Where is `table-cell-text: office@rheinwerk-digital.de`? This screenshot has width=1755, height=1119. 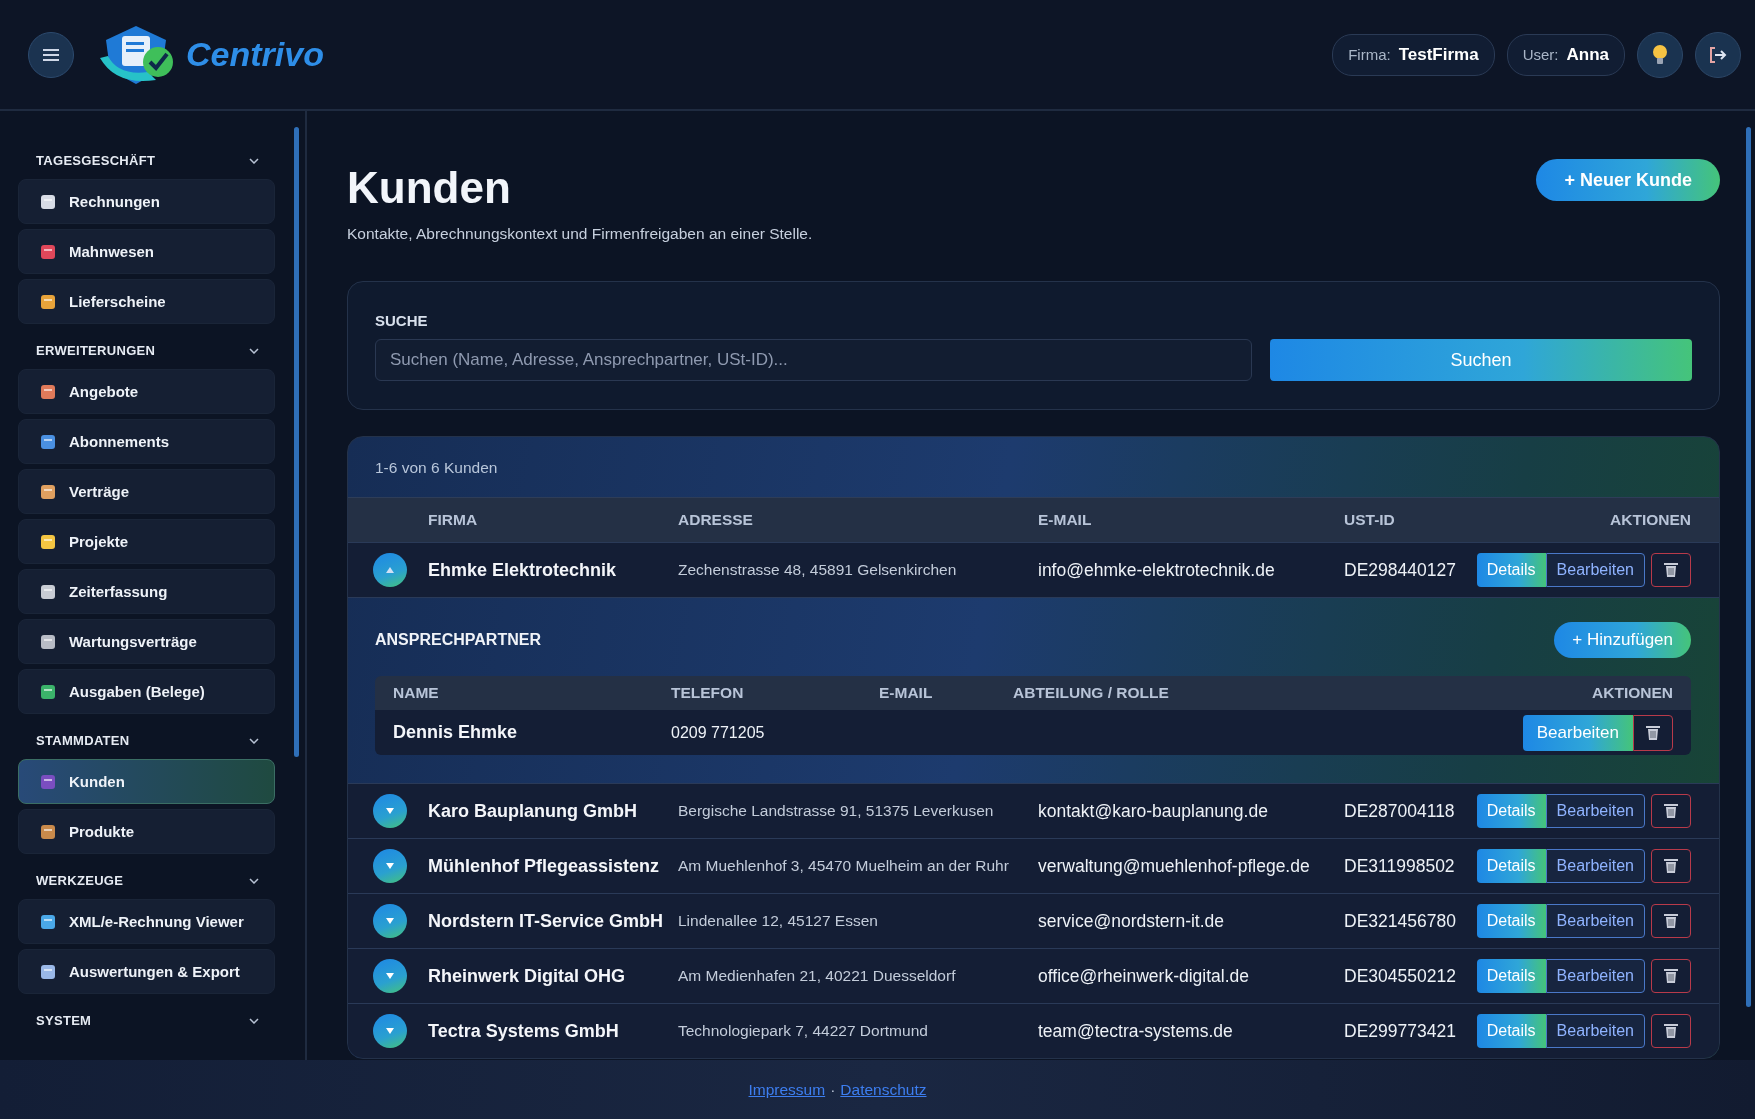 table-cell-text: office@rheinwerk-digital.de is located at coordinates (1144, 976).